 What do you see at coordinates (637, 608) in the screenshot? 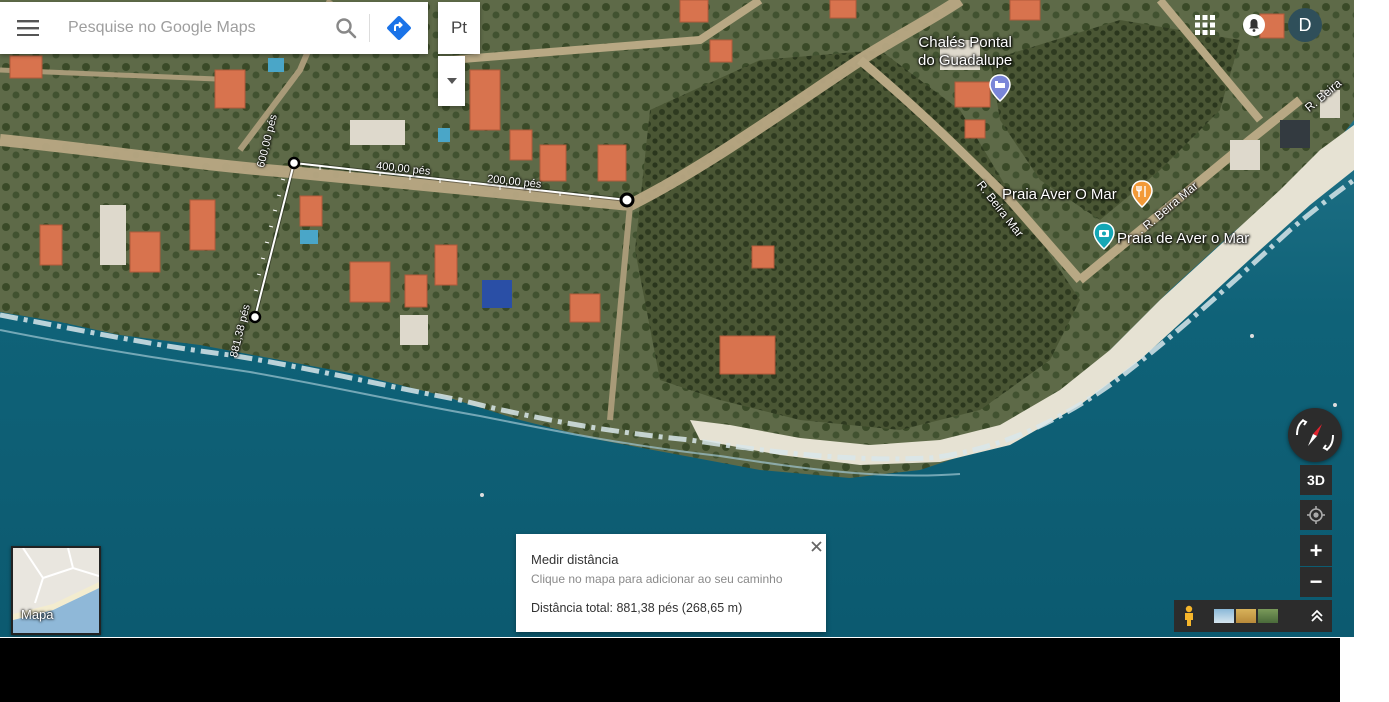
I see `measure-total-distance: Distância total: 881,38 pés (268,65 m)` at bounding box center [637, 608].